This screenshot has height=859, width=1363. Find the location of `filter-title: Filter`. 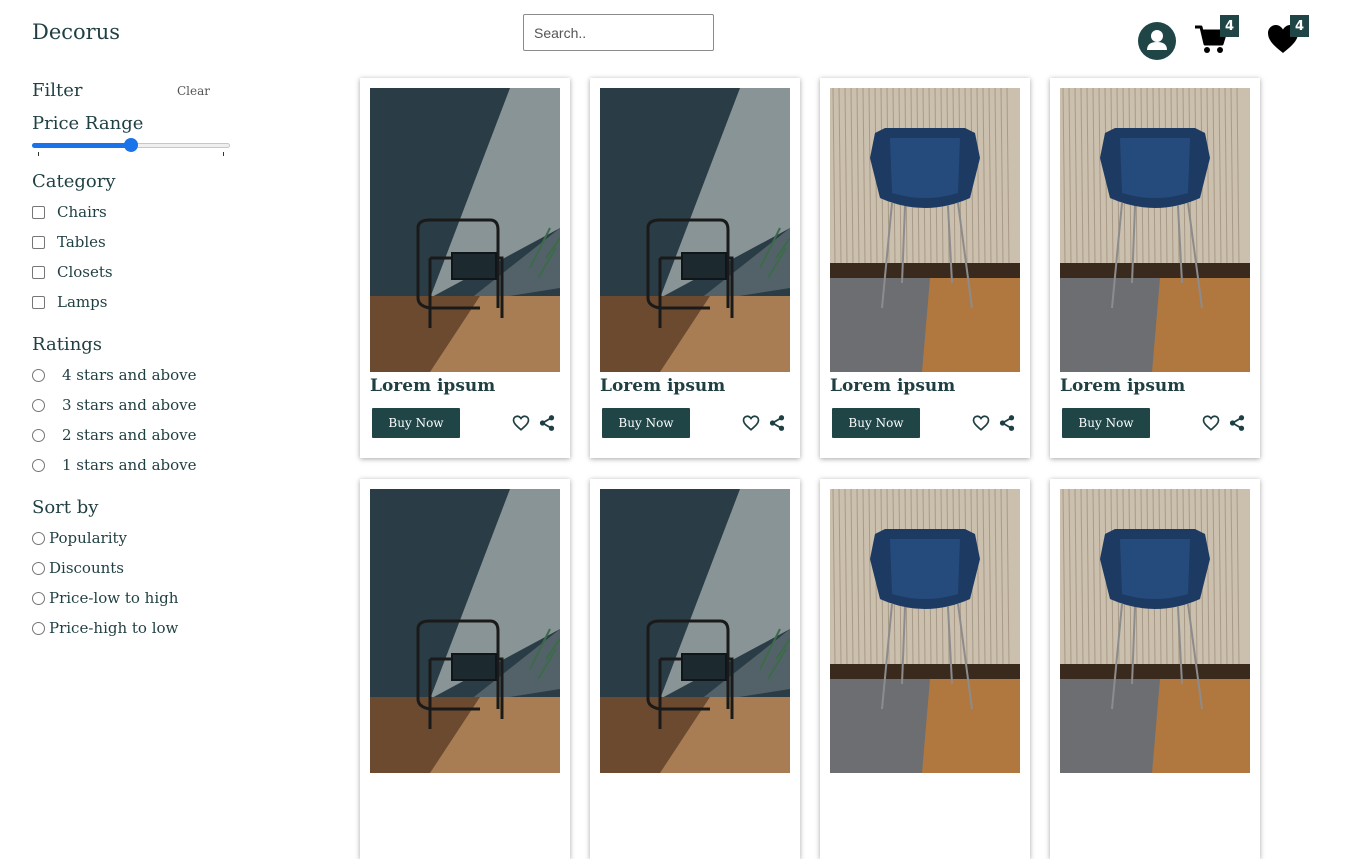

filter-title: Filter is located at coordinates (57, 90).